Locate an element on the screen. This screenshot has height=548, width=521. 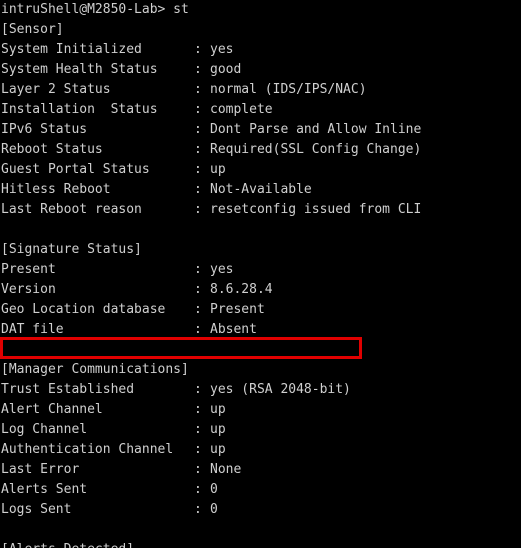
status-row-label: Installation Status is located at coordinates (79, 109).